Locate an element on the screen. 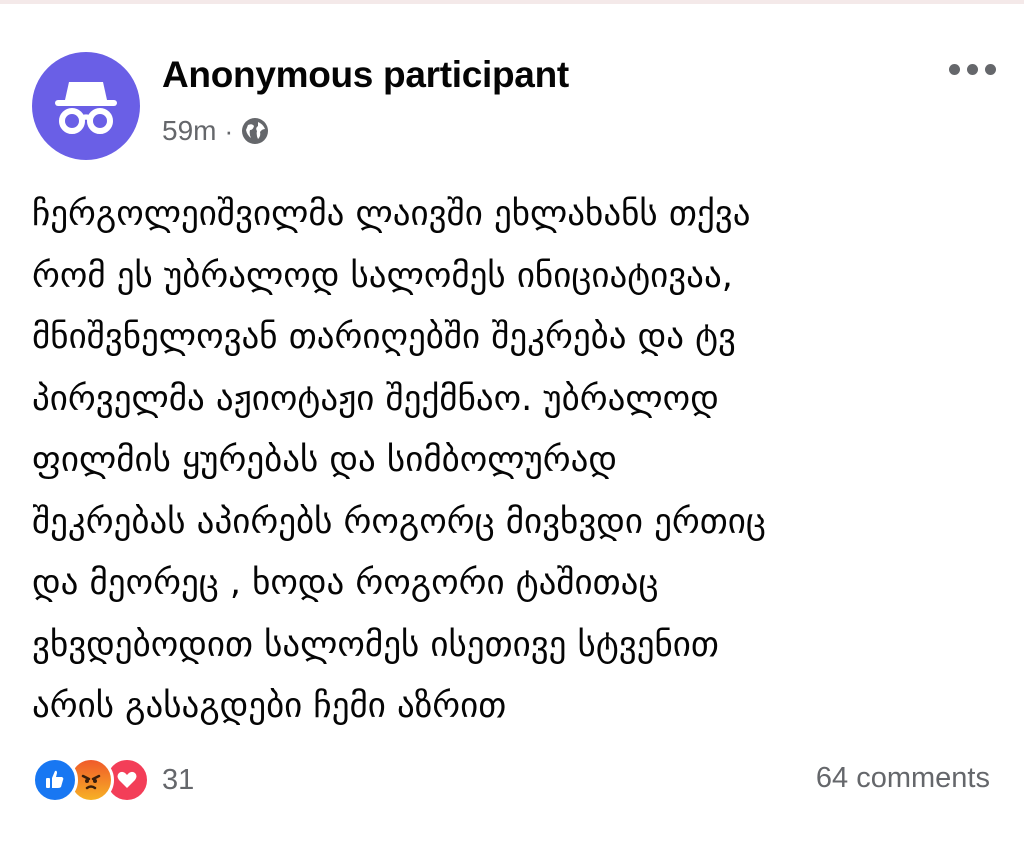 This screenshot has height=844, width=1024. comments-count-link: 64 comments is located at coordinates (903, 778).